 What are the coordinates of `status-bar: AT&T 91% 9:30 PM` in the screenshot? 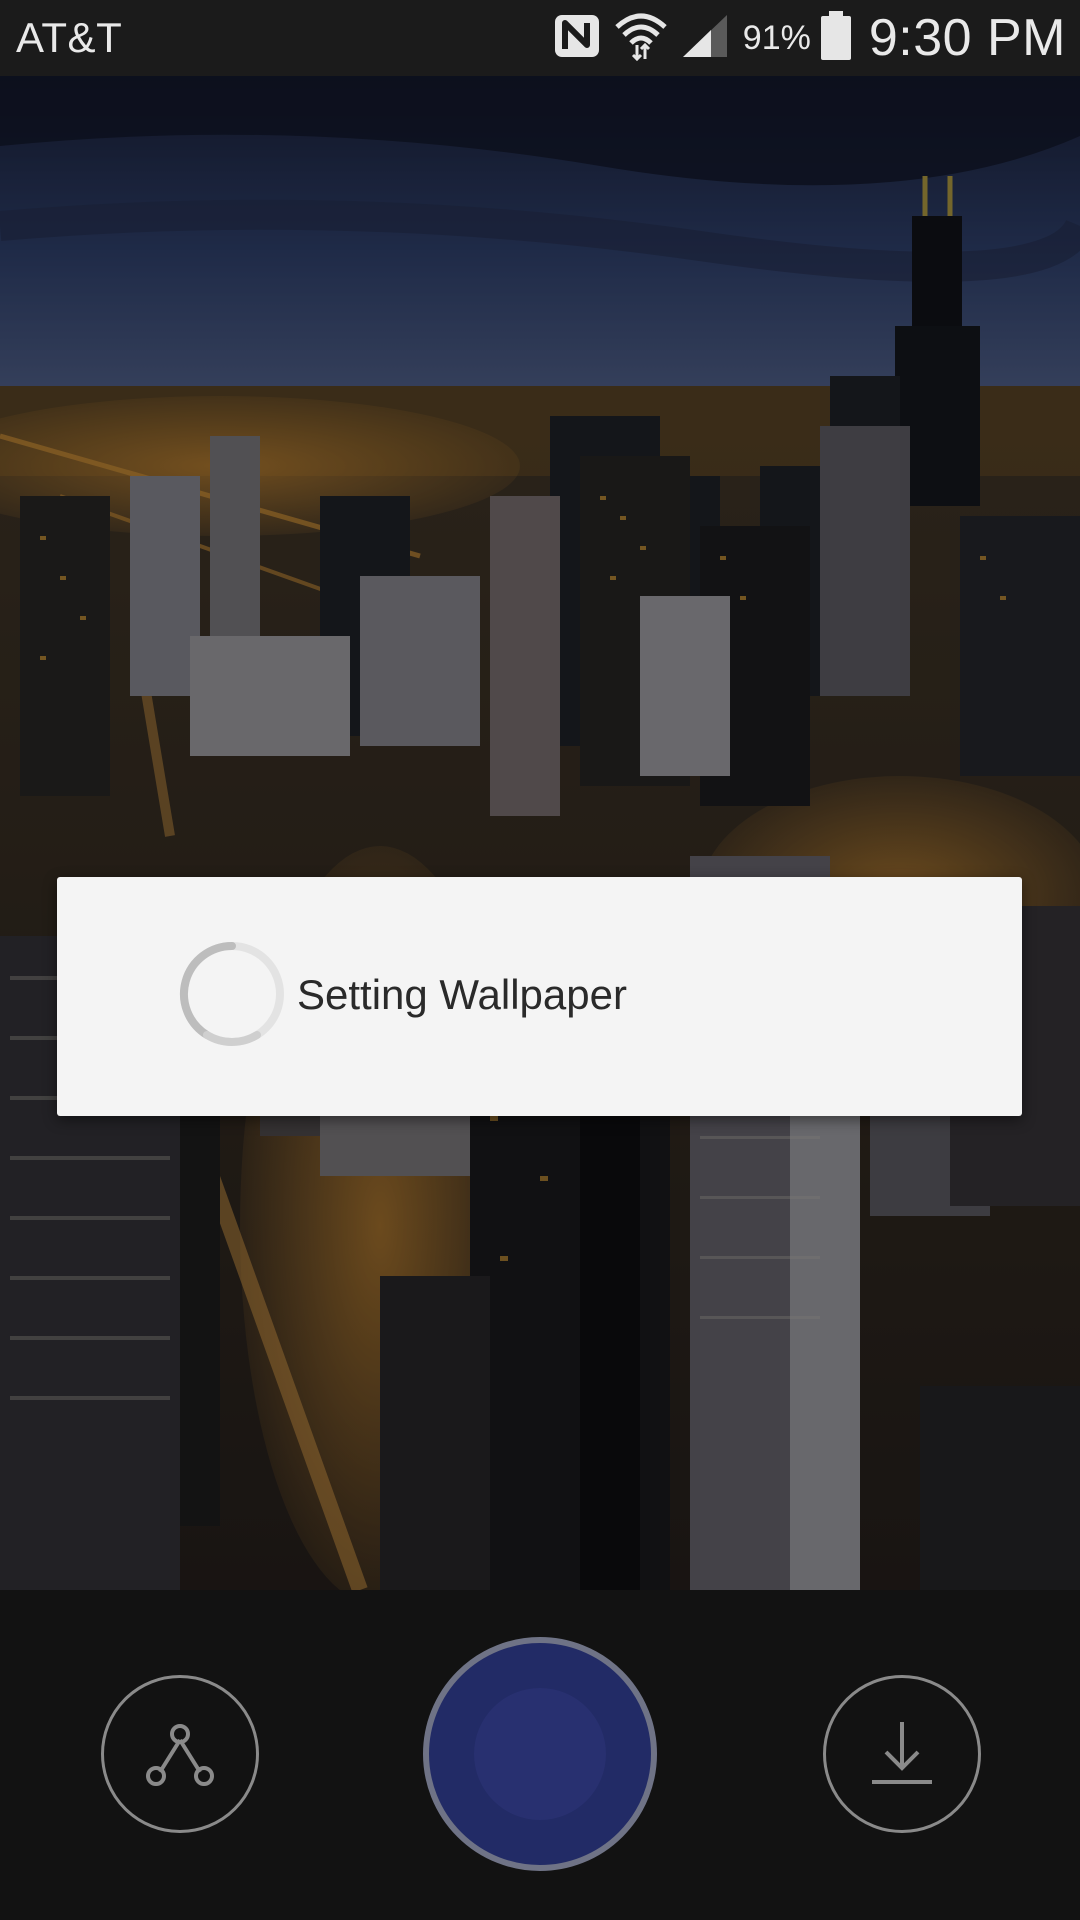 It's located at (540, 38).